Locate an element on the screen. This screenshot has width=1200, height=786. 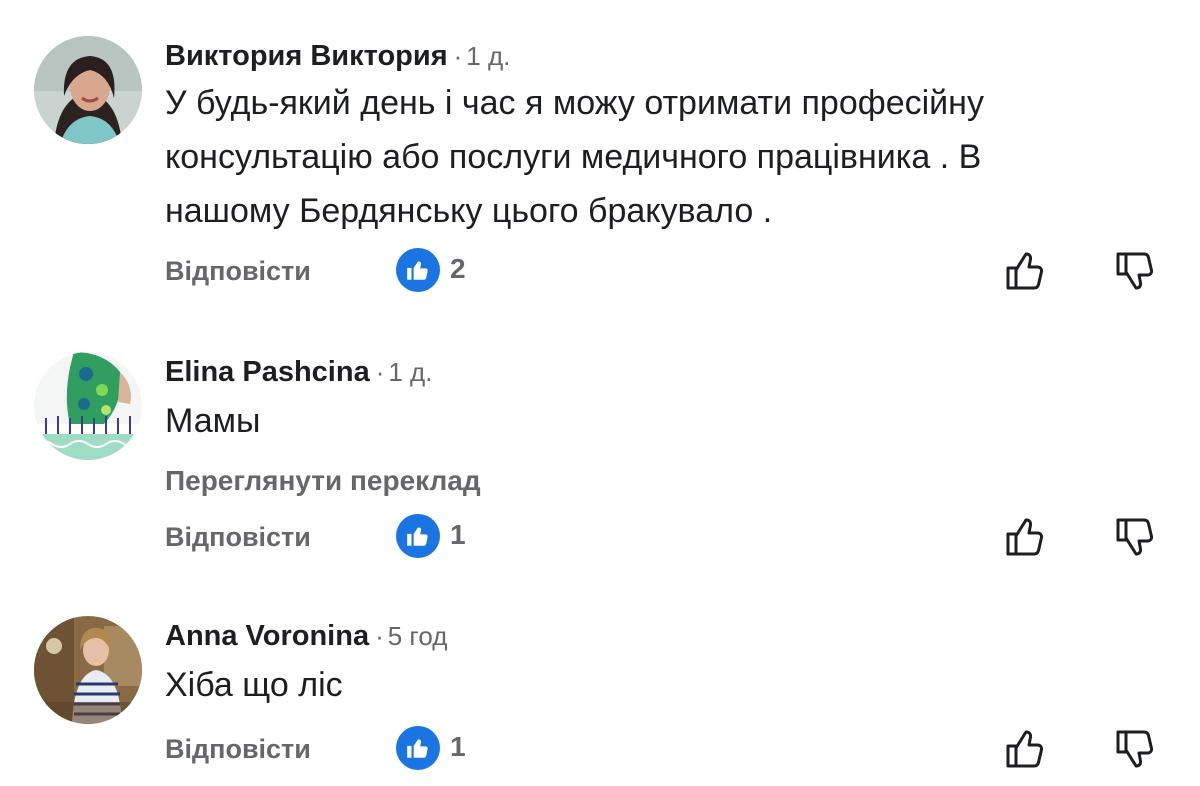
comment-header: Elina Pashcina · 1 д. is located at coordinates (298, 372).